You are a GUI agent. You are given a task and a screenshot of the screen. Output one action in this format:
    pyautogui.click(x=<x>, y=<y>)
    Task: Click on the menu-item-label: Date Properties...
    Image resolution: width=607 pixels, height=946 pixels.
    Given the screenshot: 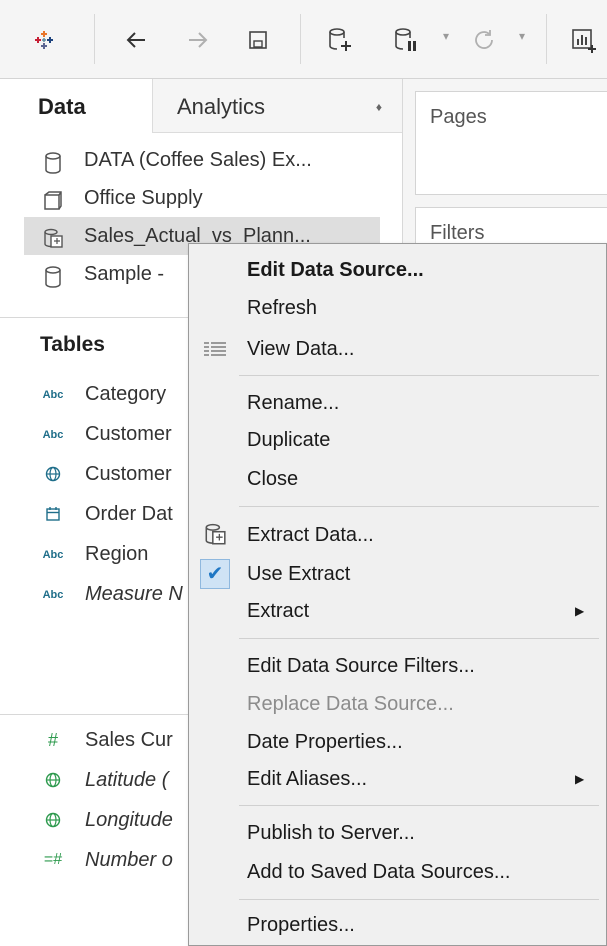 What is the action you would take?
    pyautogui.click(x=325, y=742)
    